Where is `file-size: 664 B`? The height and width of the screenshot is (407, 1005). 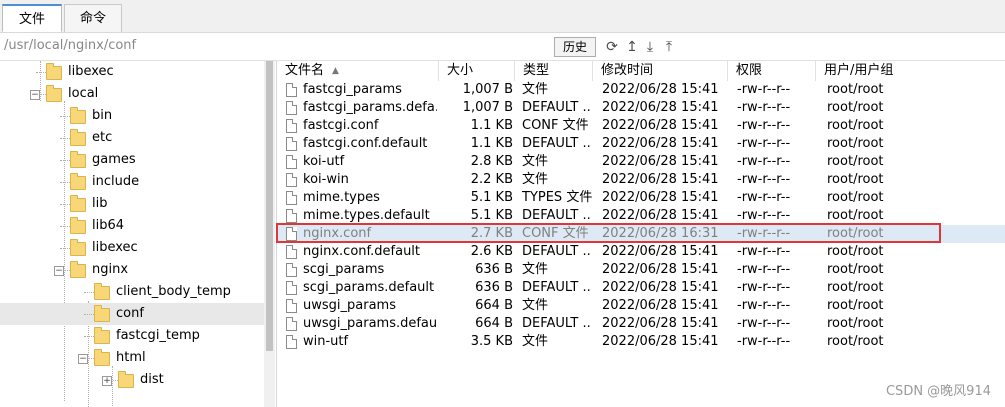
file-size: 664 B is located at coordinates (494, 305).